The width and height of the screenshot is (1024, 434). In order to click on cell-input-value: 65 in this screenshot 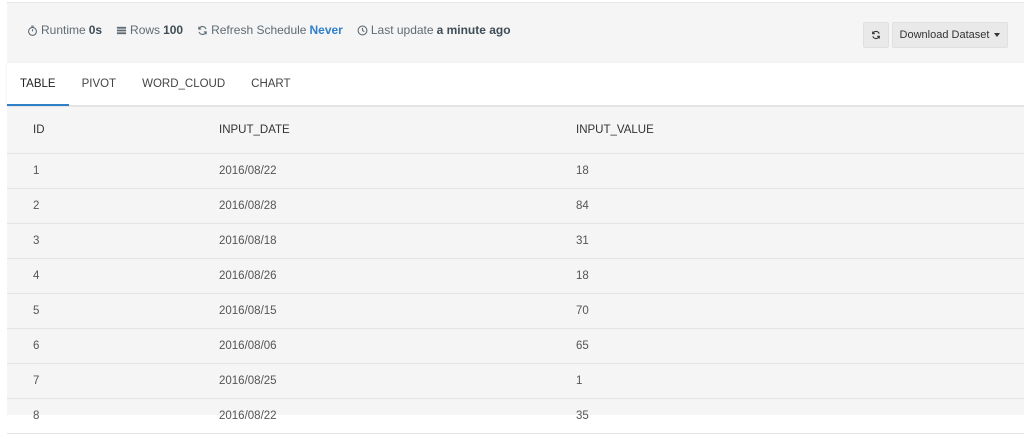, I will do `click(800, 345)`.